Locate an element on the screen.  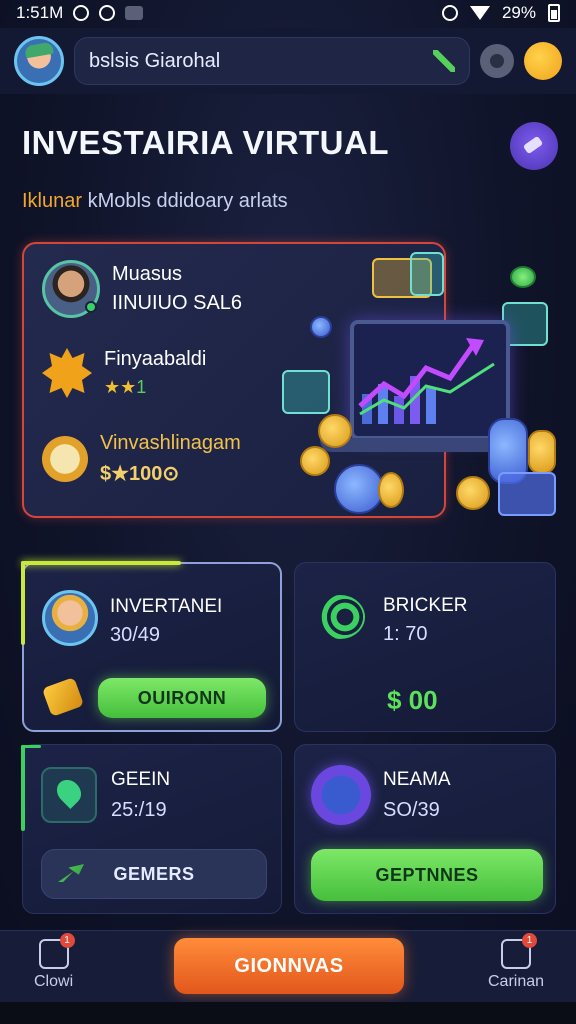
card-investment: INVERTANEI 30/49 OUIRONN is located at coordinates (151, 646).